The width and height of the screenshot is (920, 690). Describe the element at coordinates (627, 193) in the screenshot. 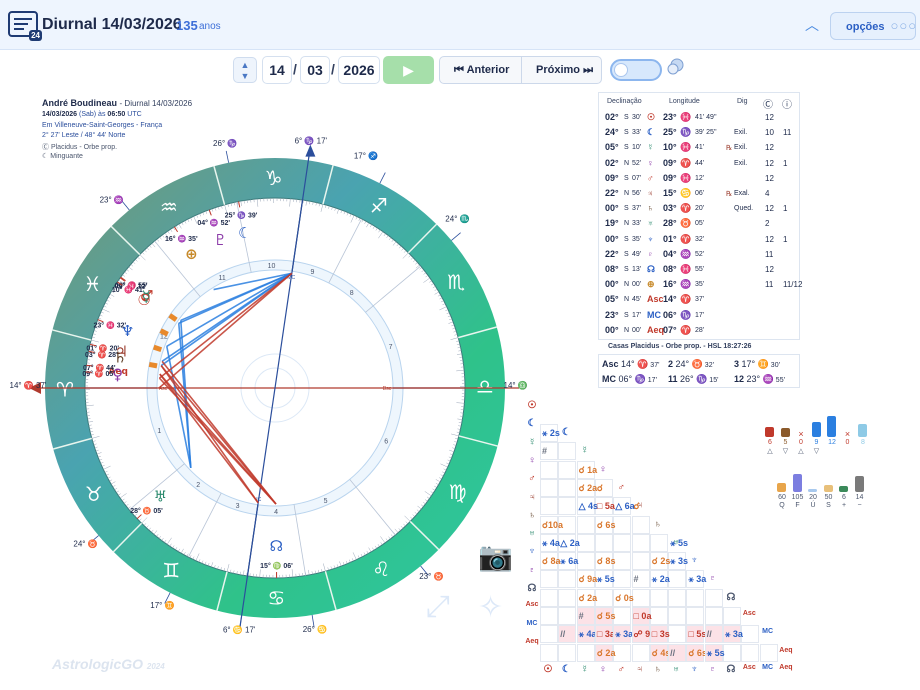

I see `decl-direction: N` at that location.